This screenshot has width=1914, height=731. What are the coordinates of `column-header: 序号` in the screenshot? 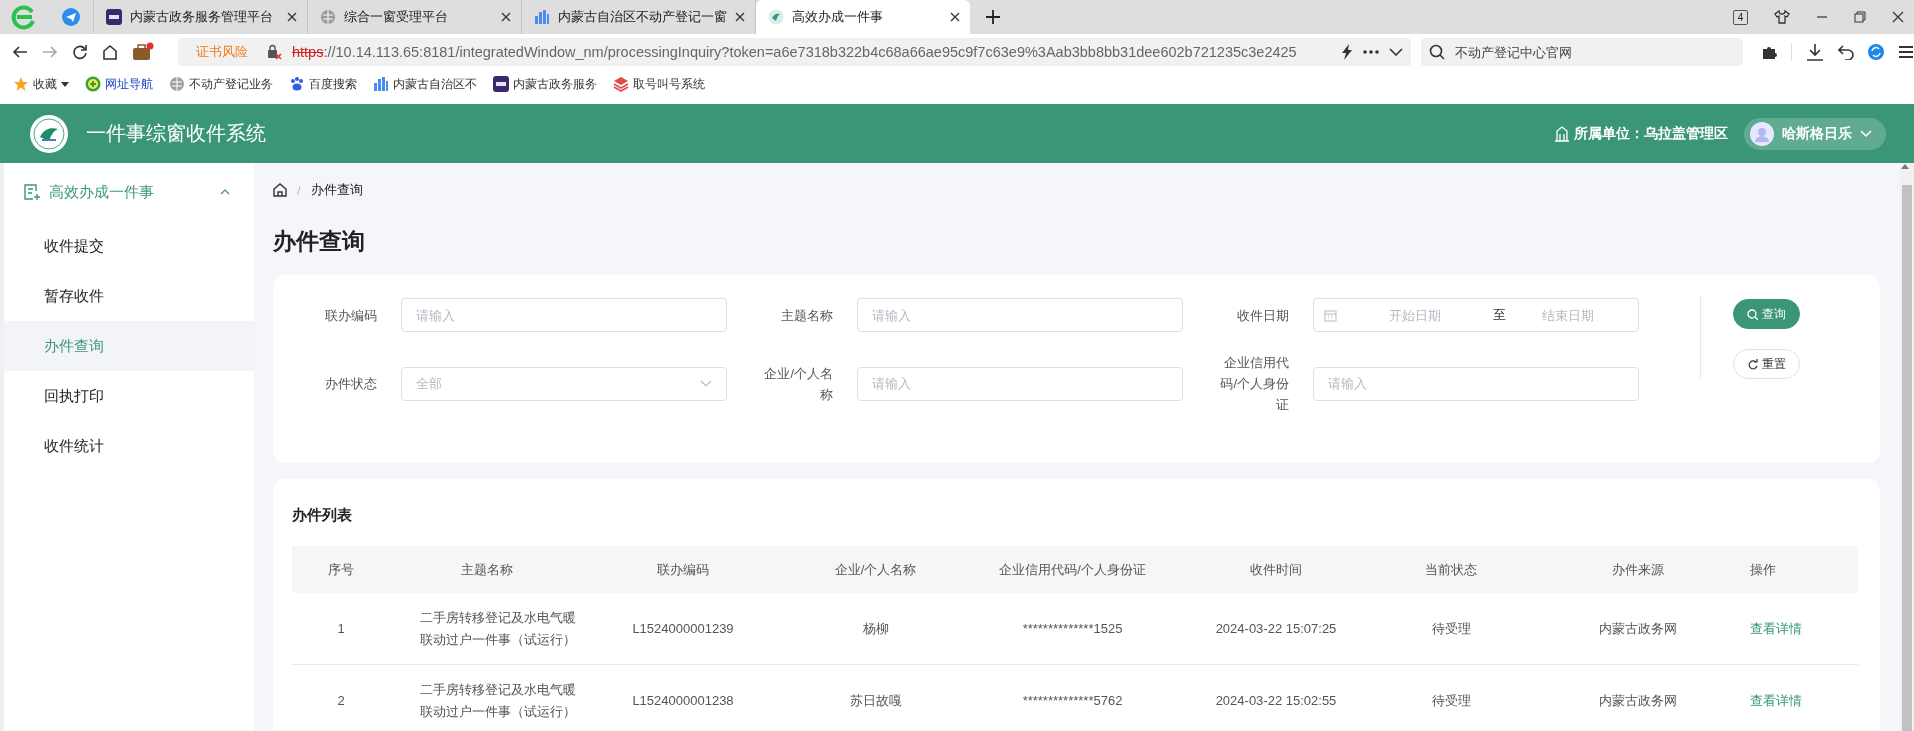 It's located at (341, 569).